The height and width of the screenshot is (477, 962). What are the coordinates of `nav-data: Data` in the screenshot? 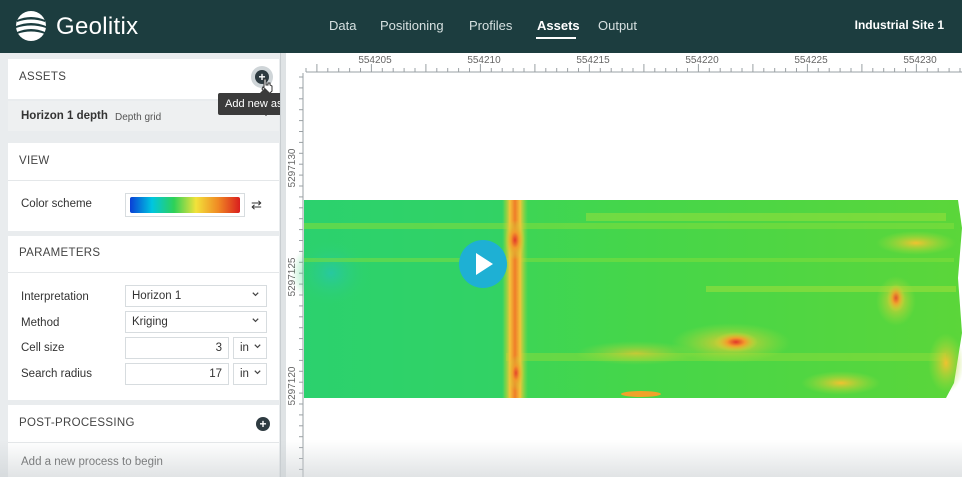 It's located at (342, 25).